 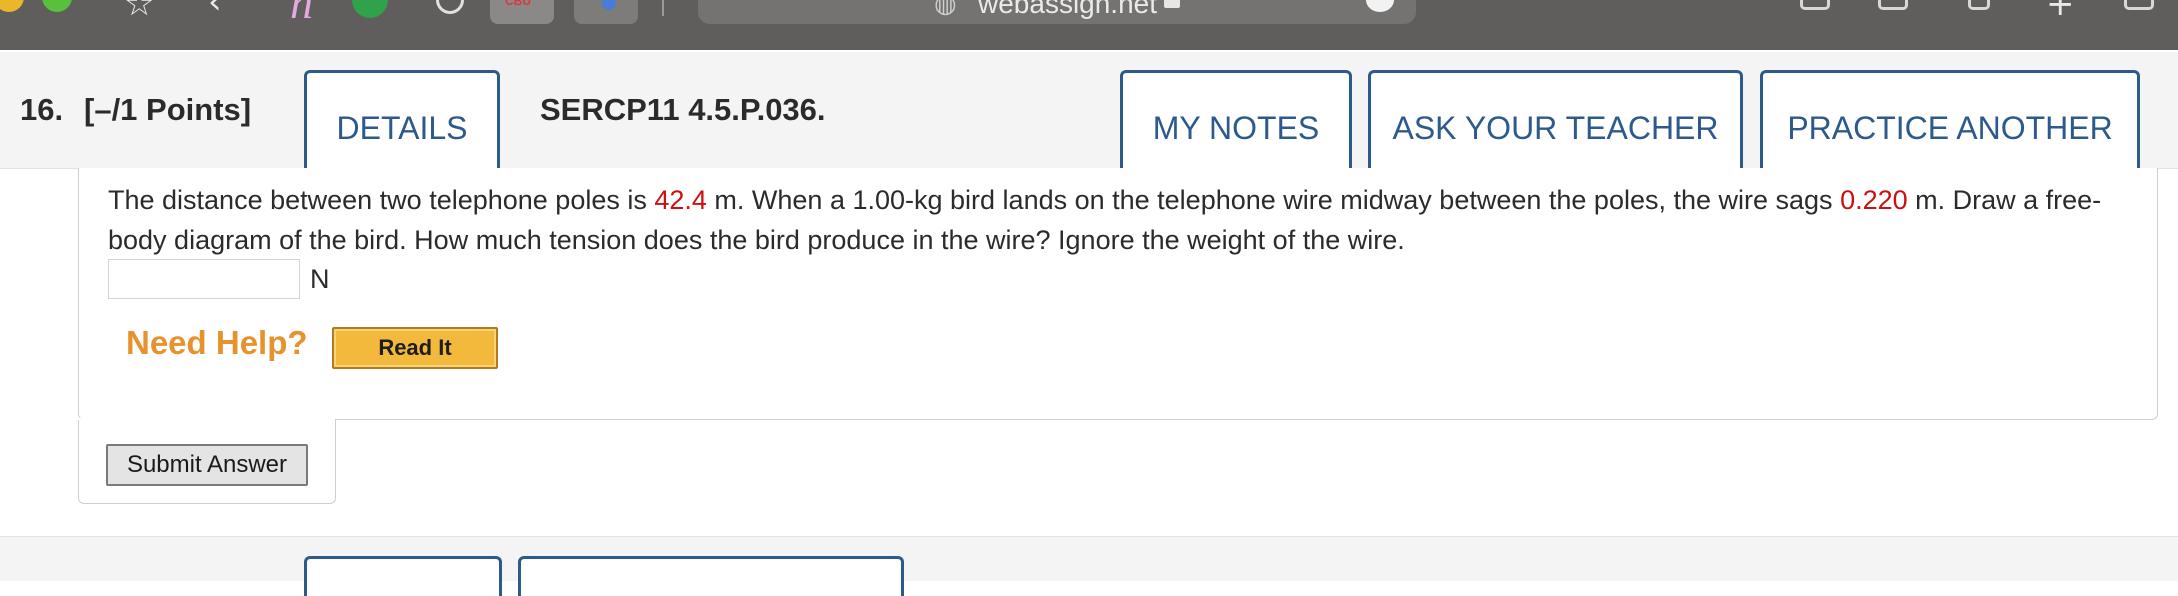 What do you see at coordinates (1874, 200) in the screenshot?
I see `sag-value: 0.220` at bounding box center [1874, 200].